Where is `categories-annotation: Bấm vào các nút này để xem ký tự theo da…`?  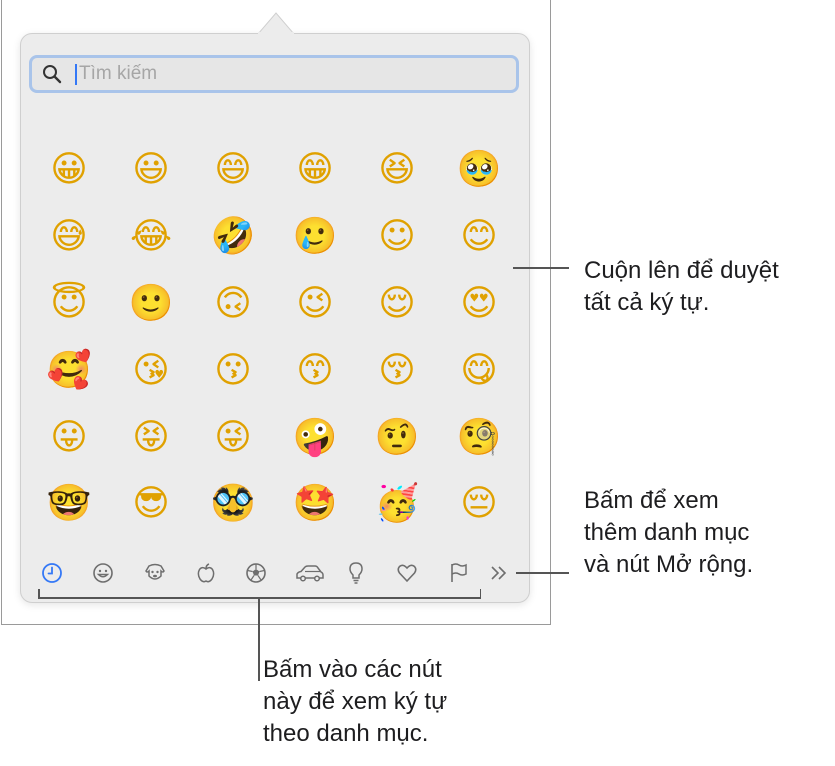
categories-annotation: Bấm vào các nút này để xem ký tự theo da… is located at coordinates (355, 701).